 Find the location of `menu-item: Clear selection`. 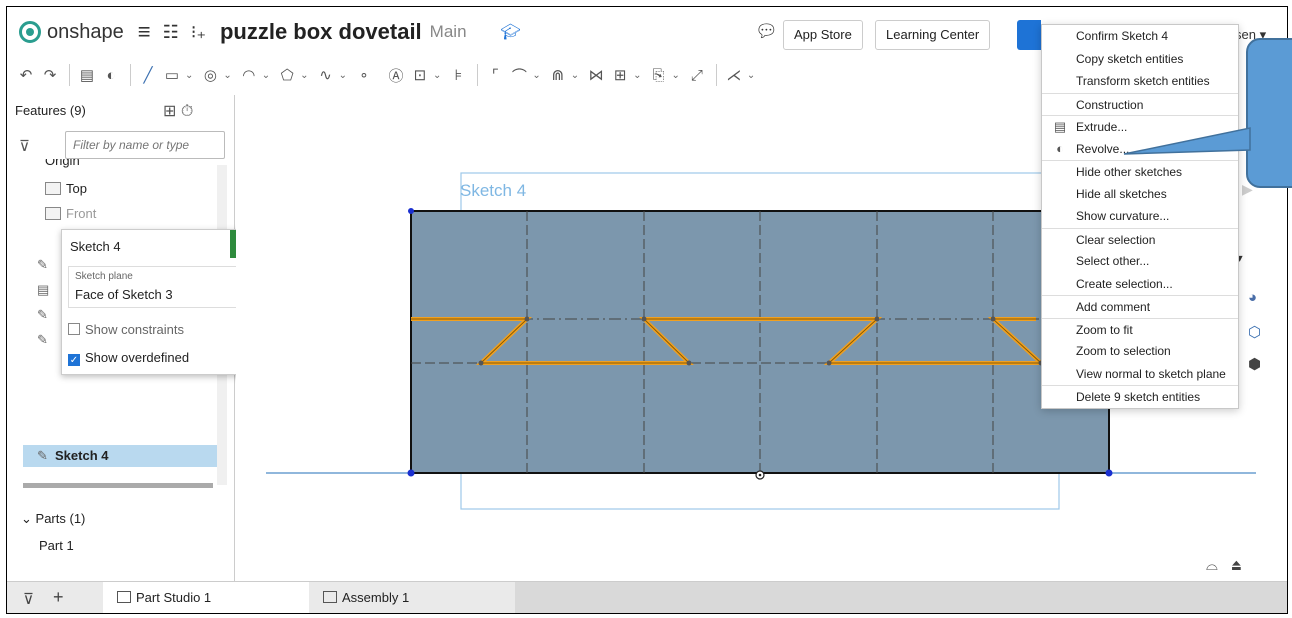

menu-item: Clear selection is located at coordinates (1140, 239).